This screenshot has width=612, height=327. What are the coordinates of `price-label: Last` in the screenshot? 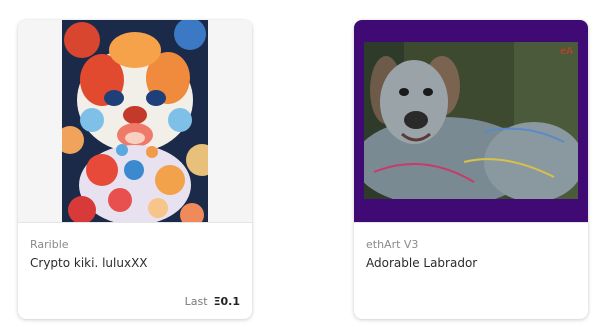 It's located at (196, 301).